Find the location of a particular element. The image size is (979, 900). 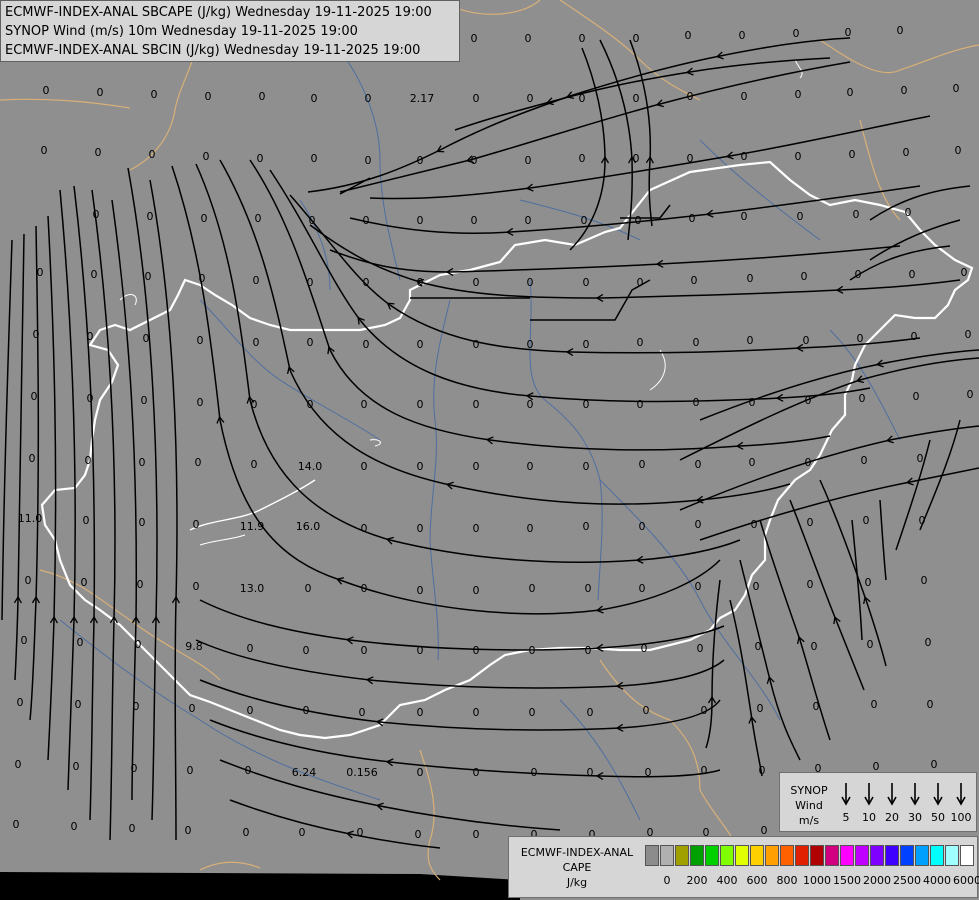

cape-scale-ticks: 0 200 400 600 800 1000 1500 2000 2500 4000 6000 is located at coordinates (812, 881).